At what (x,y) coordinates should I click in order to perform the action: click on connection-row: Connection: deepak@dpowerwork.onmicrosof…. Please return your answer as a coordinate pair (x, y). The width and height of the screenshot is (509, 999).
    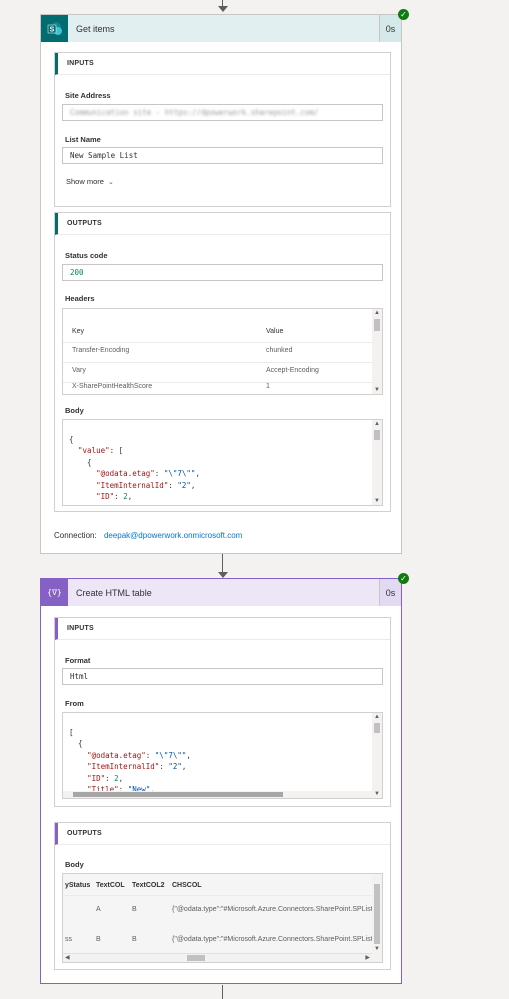
    Looking at the image, I should click on (148, 535).